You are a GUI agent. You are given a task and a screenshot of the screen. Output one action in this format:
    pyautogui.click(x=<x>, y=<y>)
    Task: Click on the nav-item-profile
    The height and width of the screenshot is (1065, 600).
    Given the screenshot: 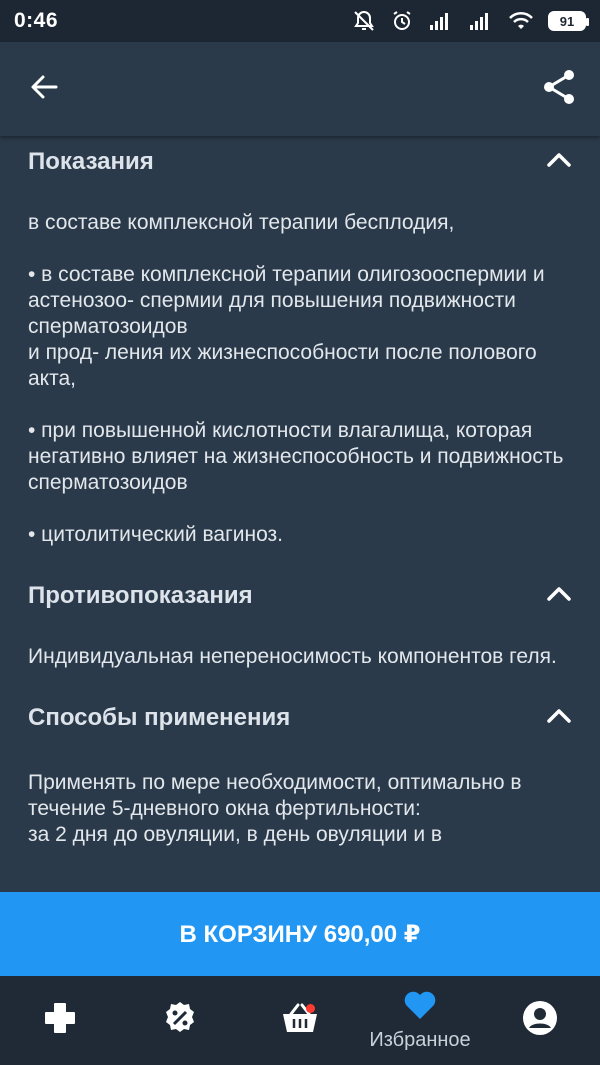 What is the action you would take?
    pyautogui.click(x=540, y=1020)
    